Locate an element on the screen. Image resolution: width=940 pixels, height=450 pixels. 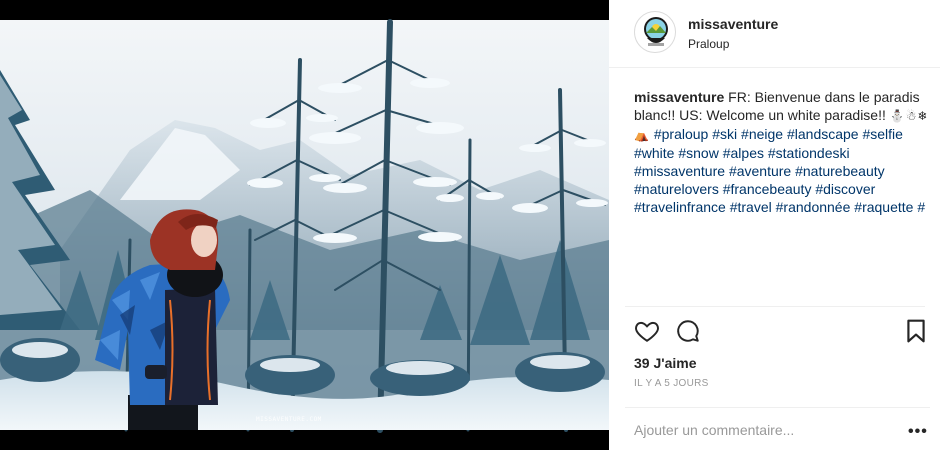
caption-username: missaventure is located at coordinates (679, 97).